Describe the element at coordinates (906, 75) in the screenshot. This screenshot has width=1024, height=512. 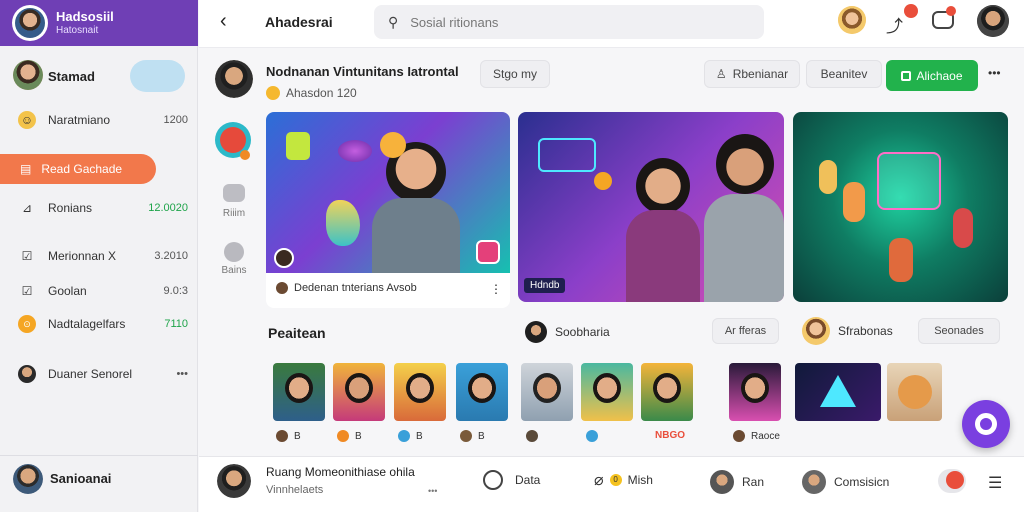
I see `square-icon` at that location.